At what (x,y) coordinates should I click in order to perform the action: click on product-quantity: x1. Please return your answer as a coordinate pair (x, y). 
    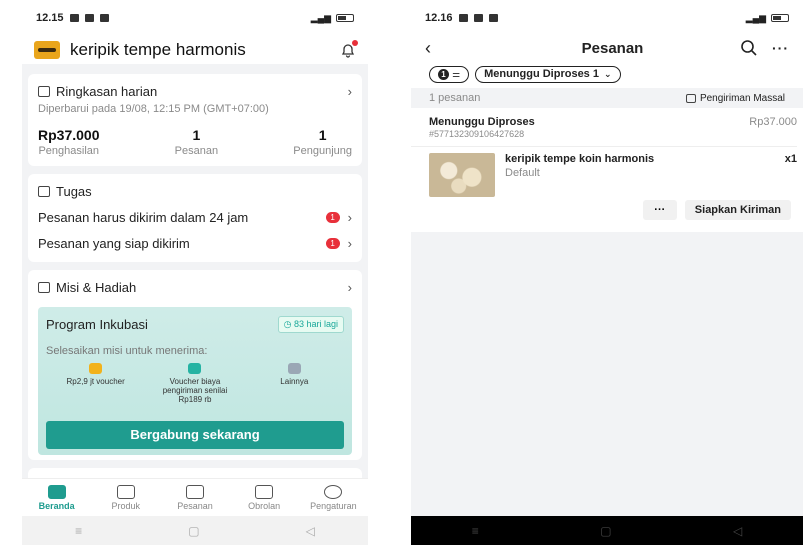
    Looking at the image, I should click on (790, 159).